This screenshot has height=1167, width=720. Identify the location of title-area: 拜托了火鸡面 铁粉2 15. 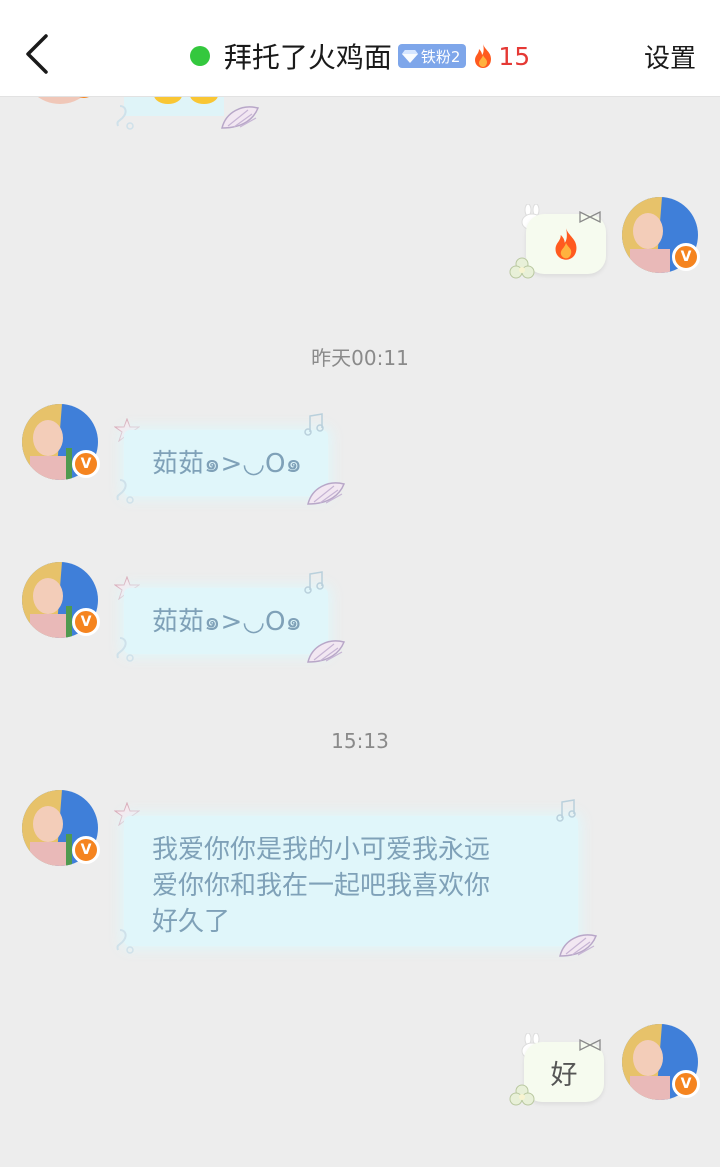
(360, 56).